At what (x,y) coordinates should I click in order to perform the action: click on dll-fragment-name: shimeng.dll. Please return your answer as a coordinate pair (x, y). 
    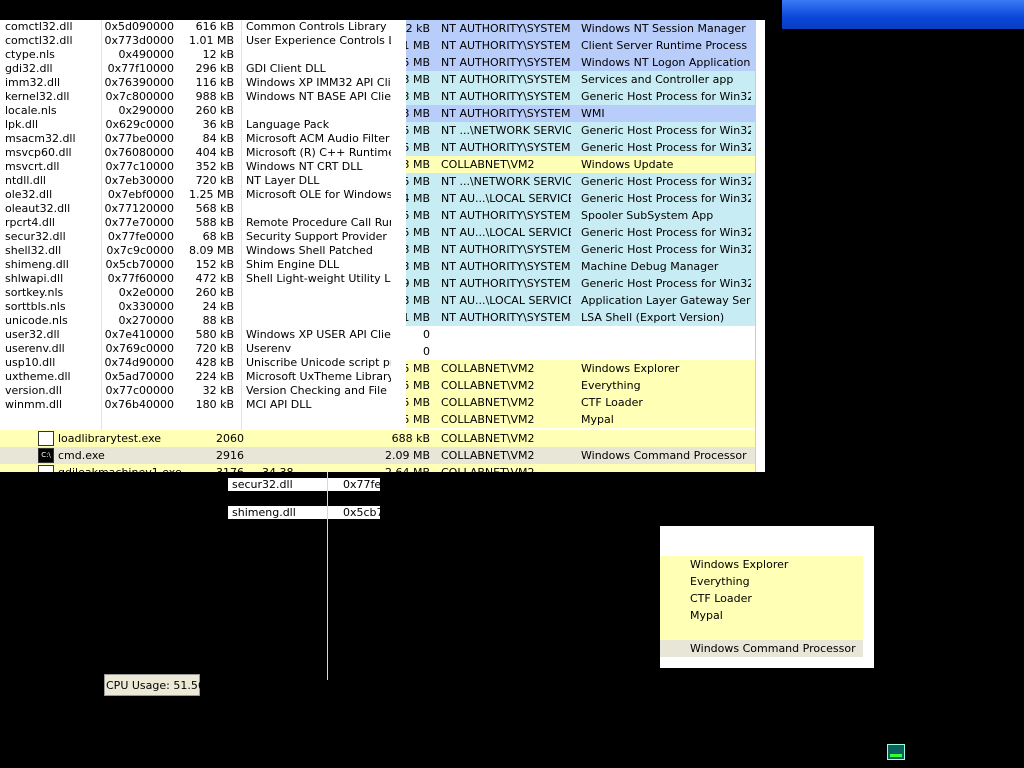
    Looking at the image, I should click on (264, 512).